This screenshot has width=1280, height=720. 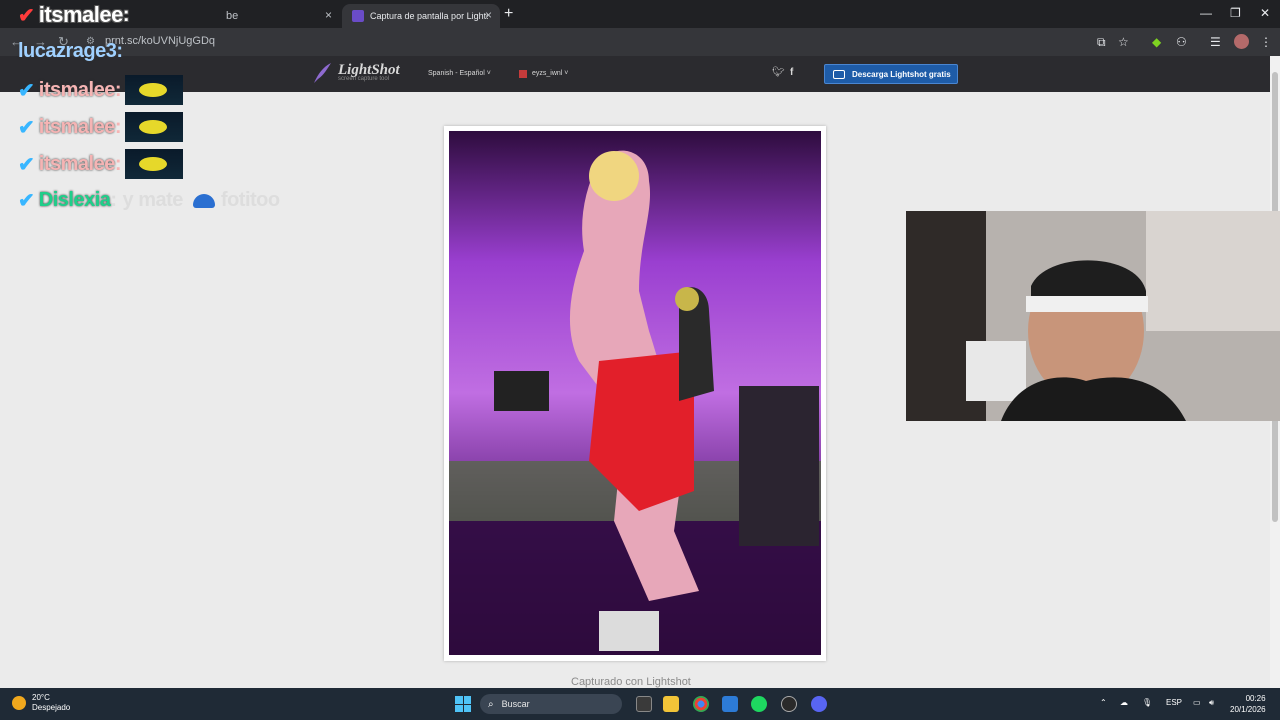 What do you see at coordinates (1181, 42) in the screenshot?
I see `extensions-puzzle-icon: ⚇` at bounding box center [1181, 42].